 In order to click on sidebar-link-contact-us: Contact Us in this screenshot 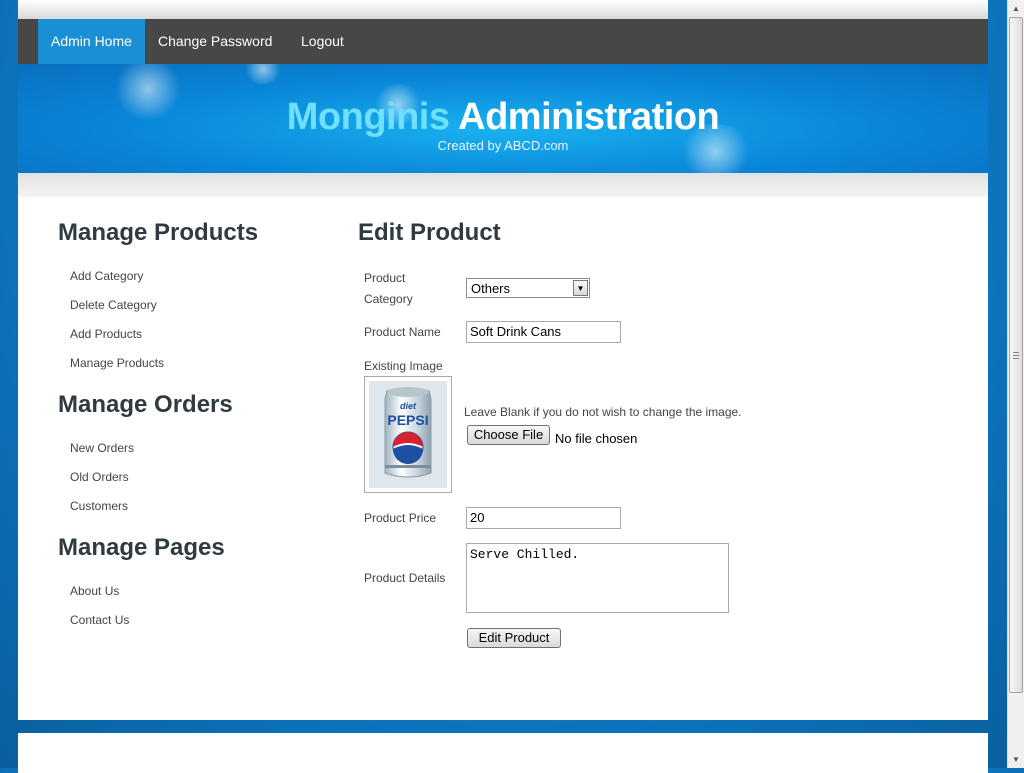, I will do `click(99, 620)`.